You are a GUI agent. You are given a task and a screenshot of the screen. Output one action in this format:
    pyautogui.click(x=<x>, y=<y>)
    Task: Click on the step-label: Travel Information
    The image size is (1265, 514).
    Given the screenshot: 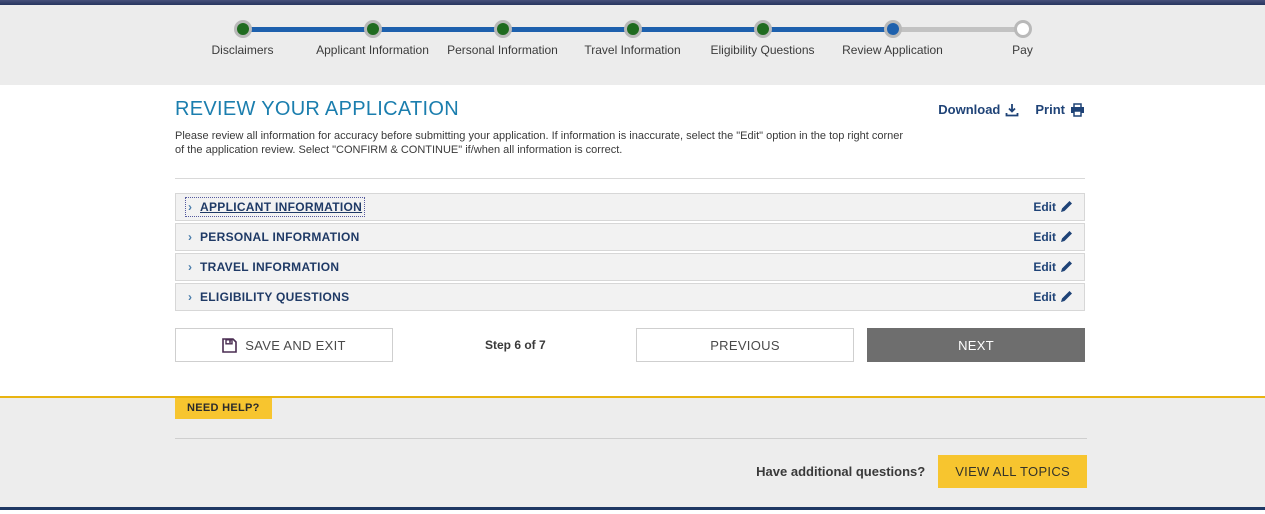 What is the action you would take?
    pyautogui.click(x=632, y=50)
    